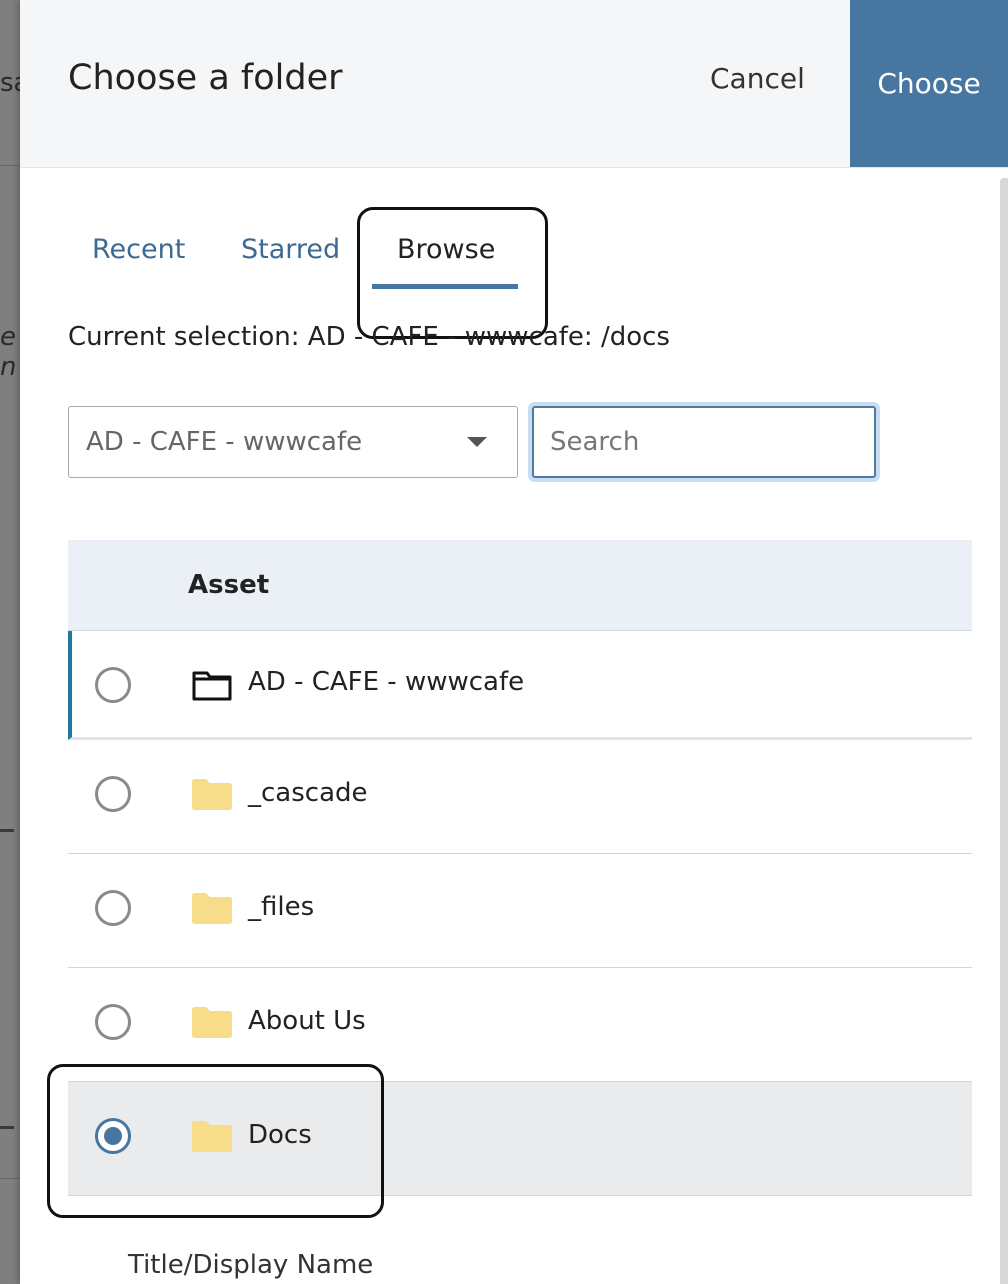  Describe the element at coordinates (280, 1135) in the screenshot. I see `row-label: Docs` at that location.